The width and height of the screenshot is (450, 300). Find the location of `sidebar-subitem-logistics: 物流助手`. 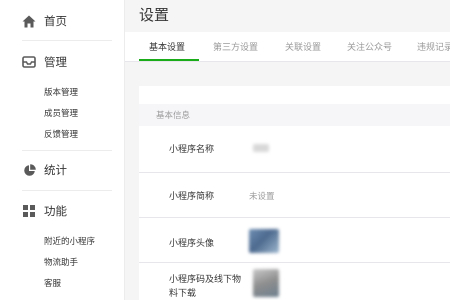

sidebar-subitem-logistics: 物流助手 is located at coordinates (61, 262).